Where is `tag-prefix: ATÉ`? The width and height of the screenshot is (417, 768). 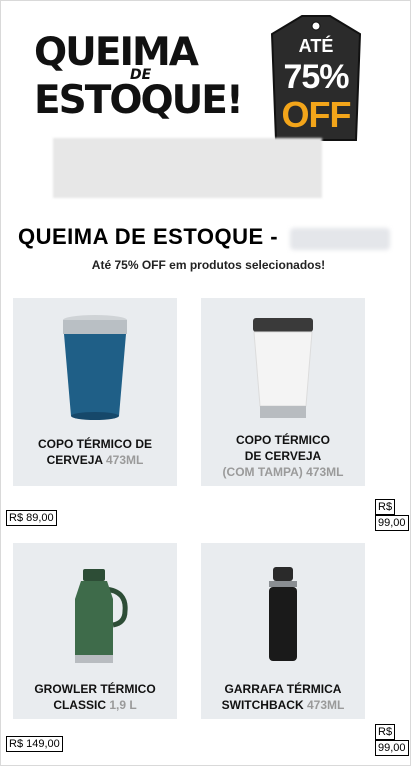 tag-prefix: ATÉ is located at coordinates (316, 46).